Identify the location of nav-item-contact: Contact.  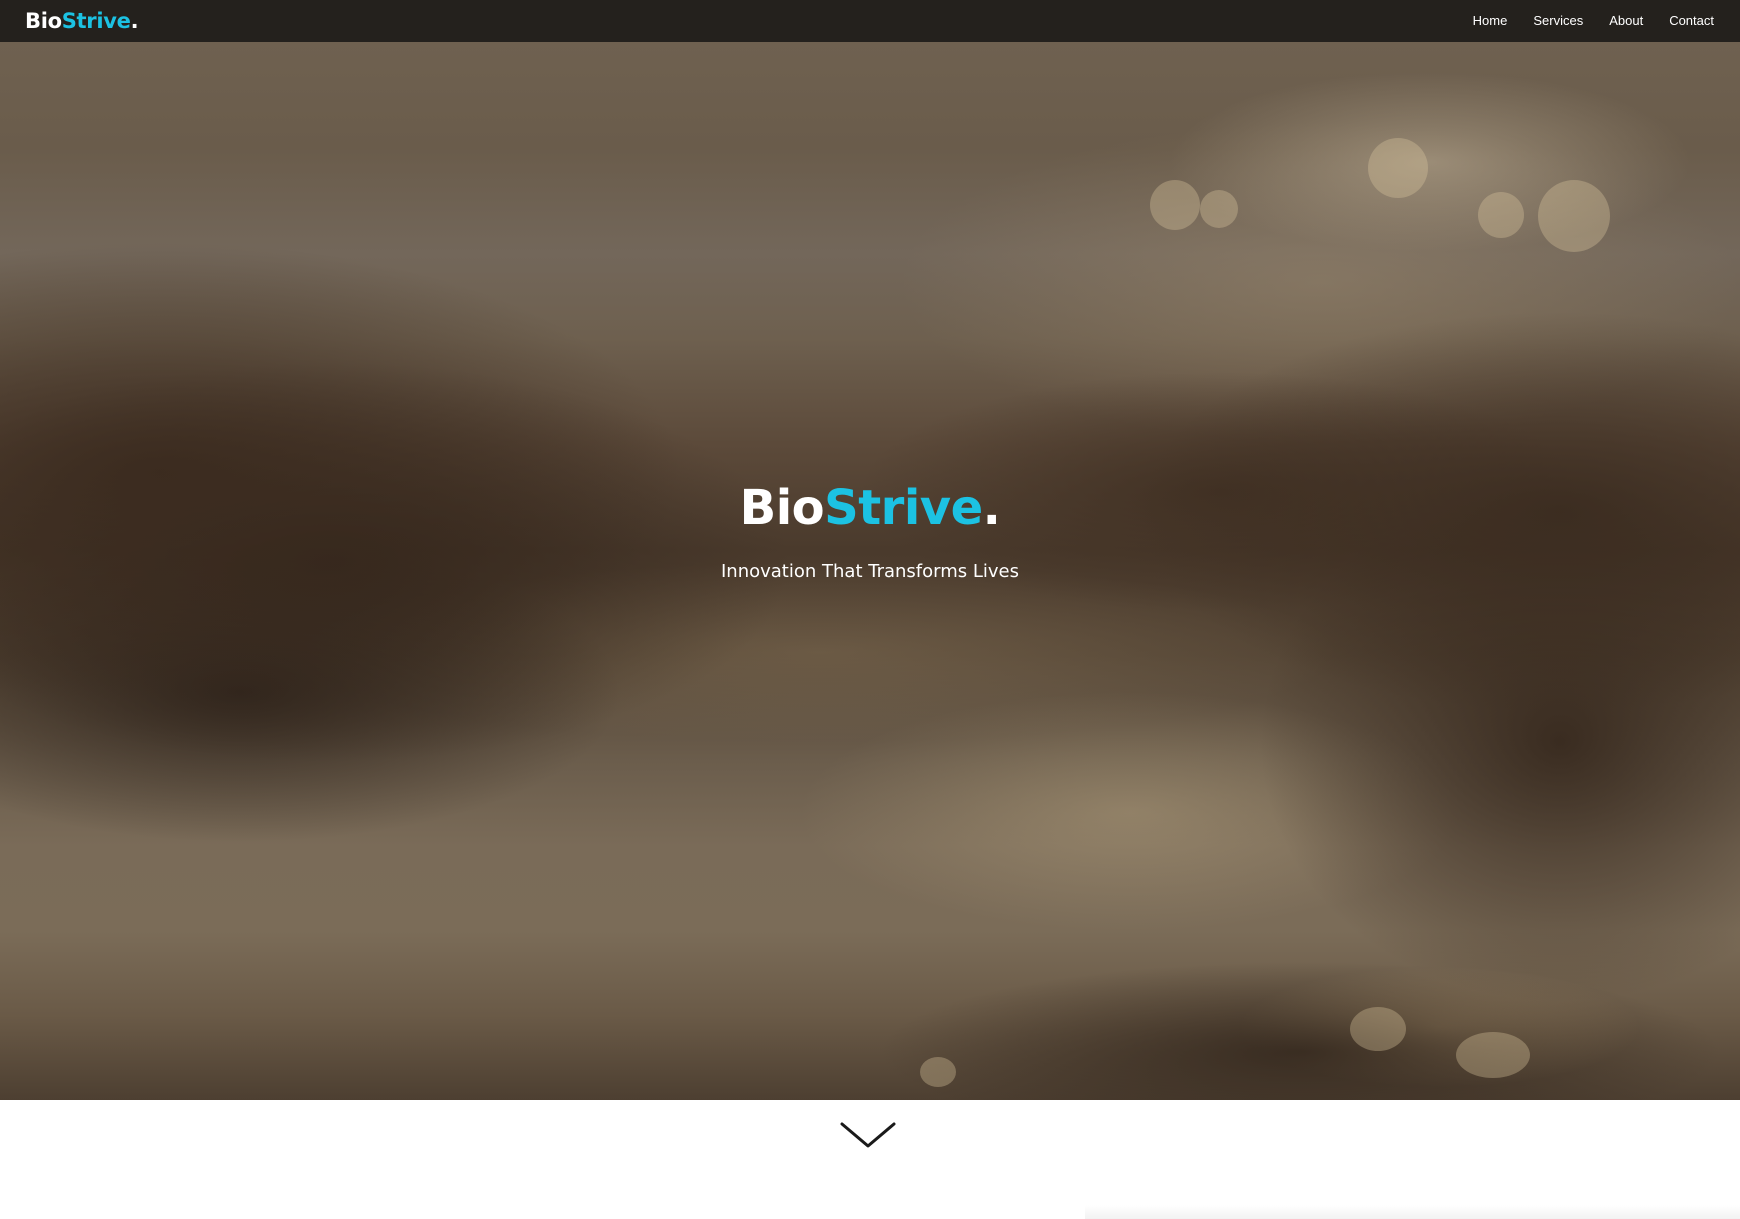
(1678, 21).